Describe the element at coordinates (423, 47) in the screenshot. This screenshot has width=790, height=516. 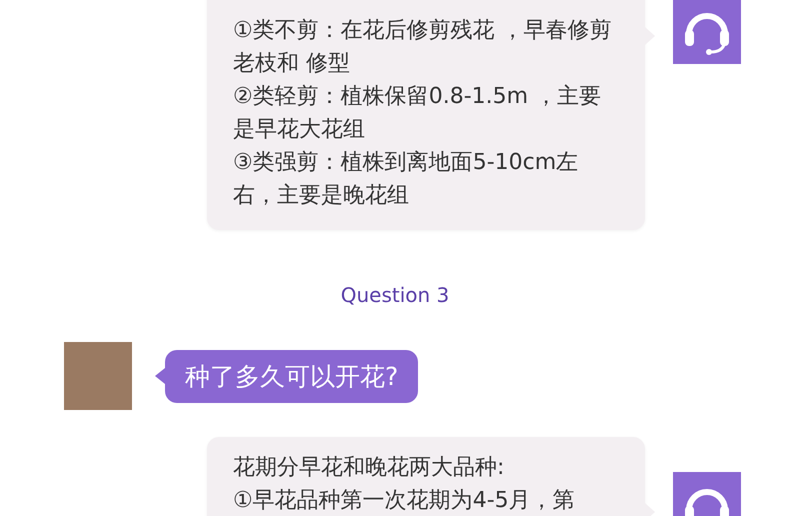
I see `message-text: ①类不剪：在花后修剪残花 ，早春修剪老枝和 修型` at that location.